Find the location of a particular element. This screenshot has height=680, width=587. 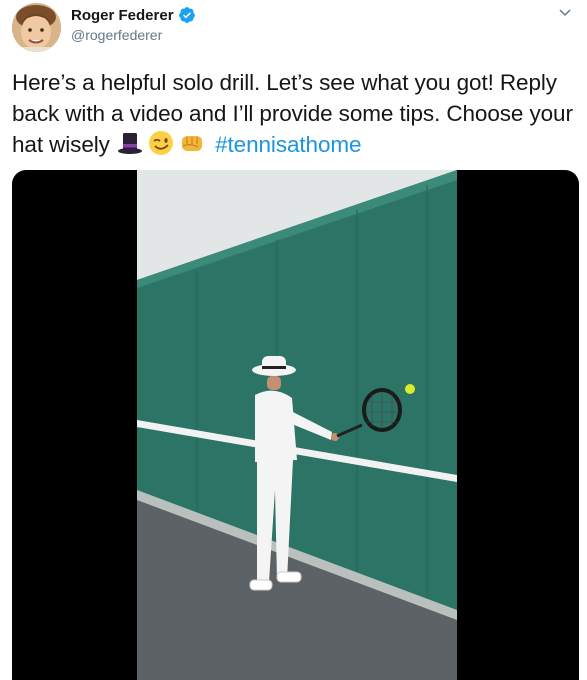

oncoming-fist-emoji-icon is located at coordinates (191, 143).